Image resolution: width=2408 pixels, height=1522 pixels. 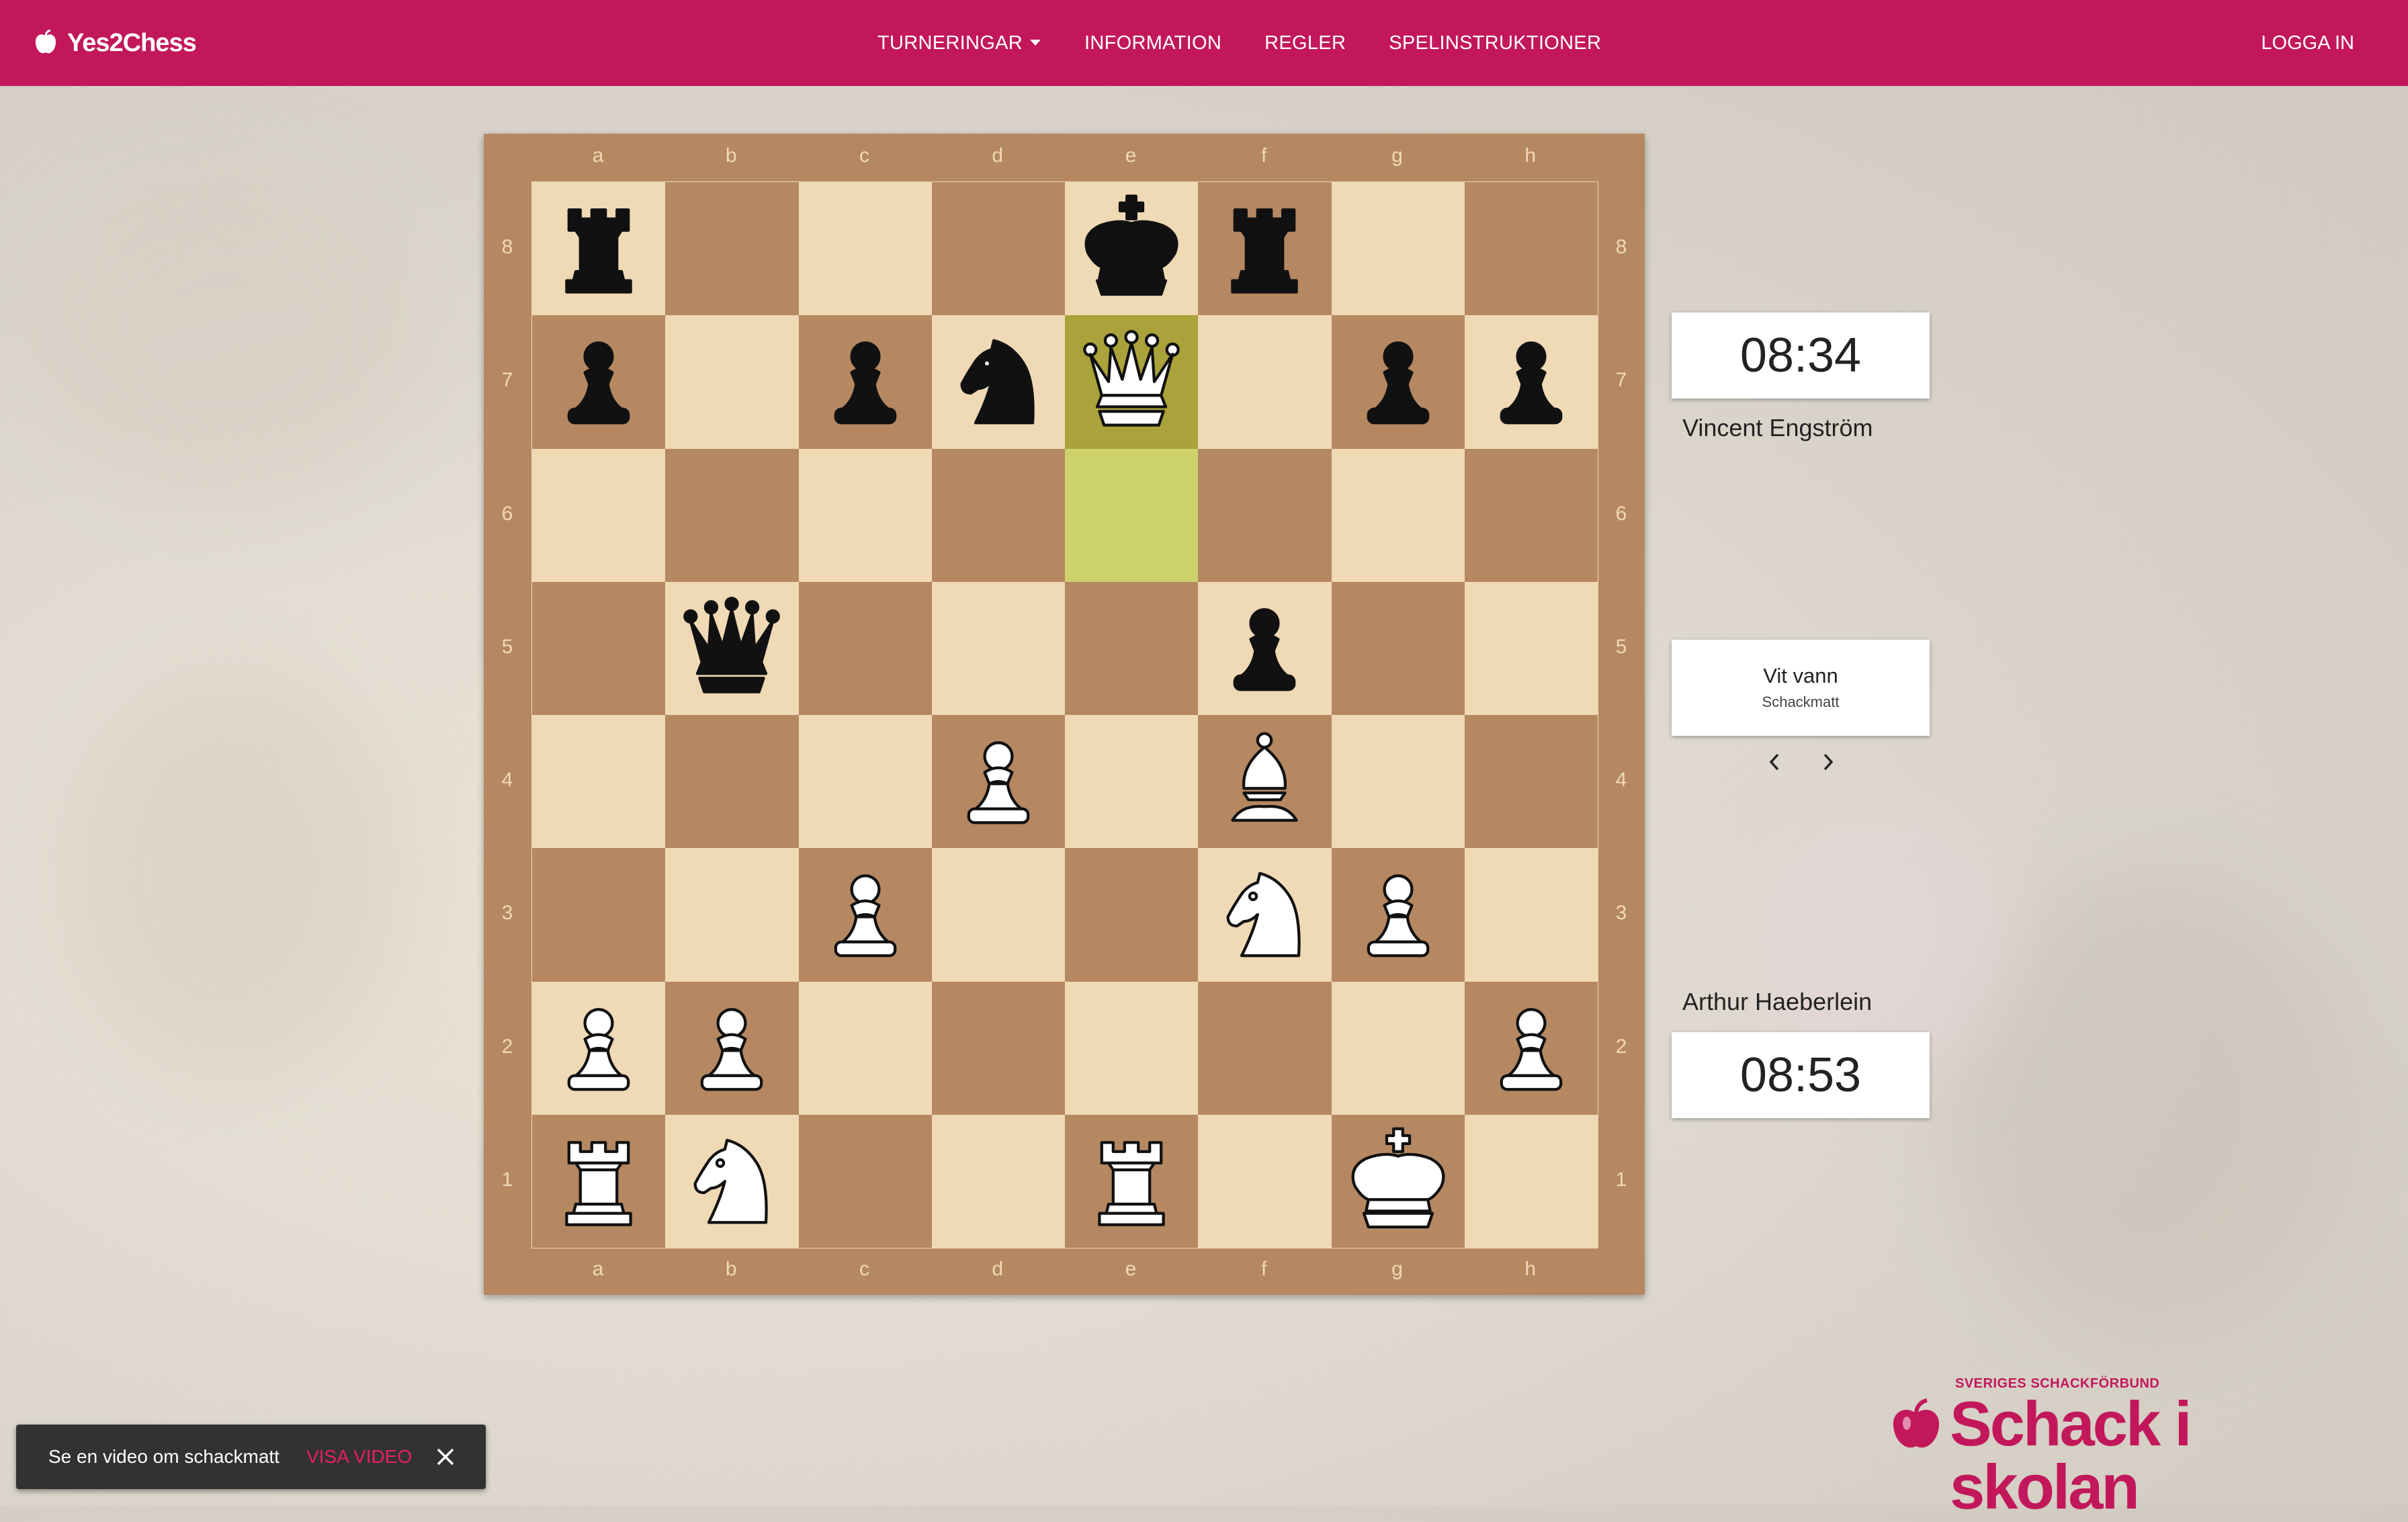 I want to click on close-snackbar-button, so click(x=445, y=1456).